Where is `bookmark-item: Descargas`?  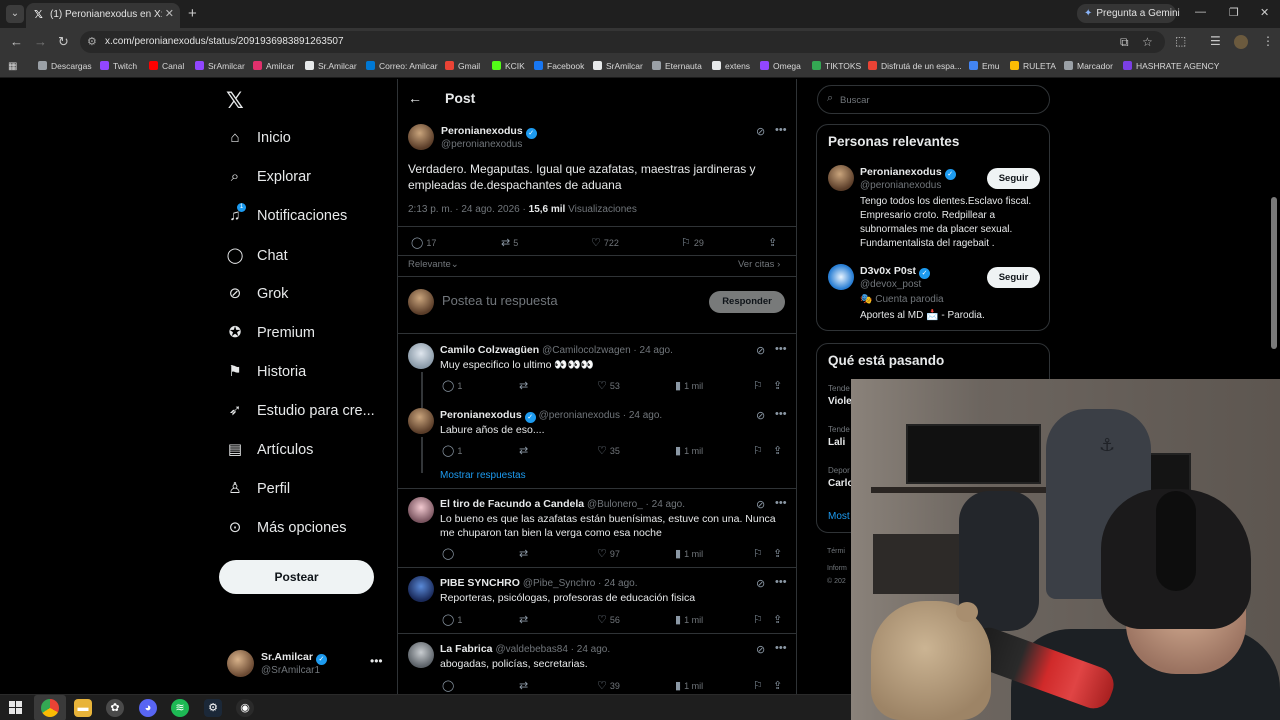
bookmark-item: Descargas is located at coordinates (65, 66).